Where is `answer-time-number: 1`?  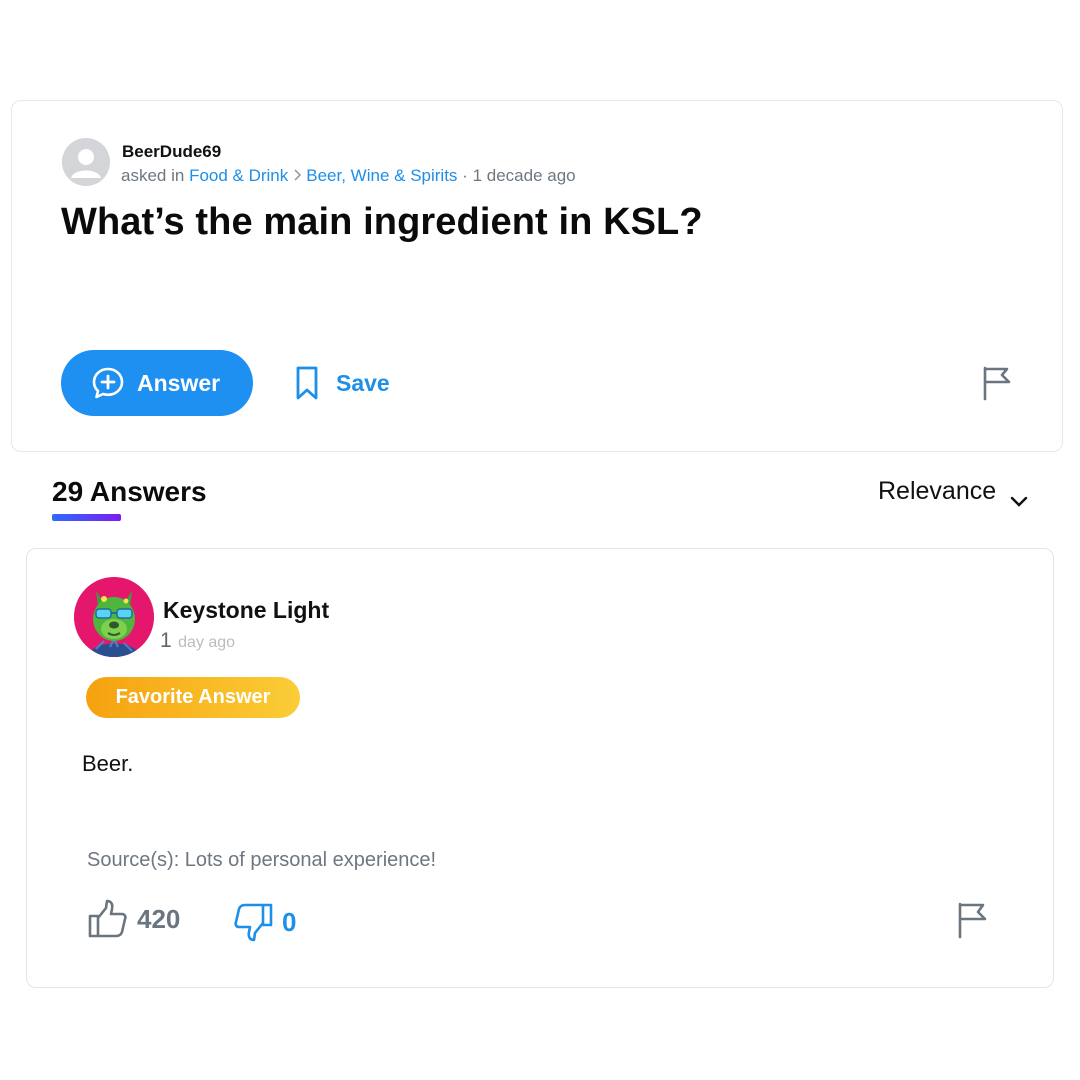
answer-time-number: 1 is located at coordinates (166, 640).